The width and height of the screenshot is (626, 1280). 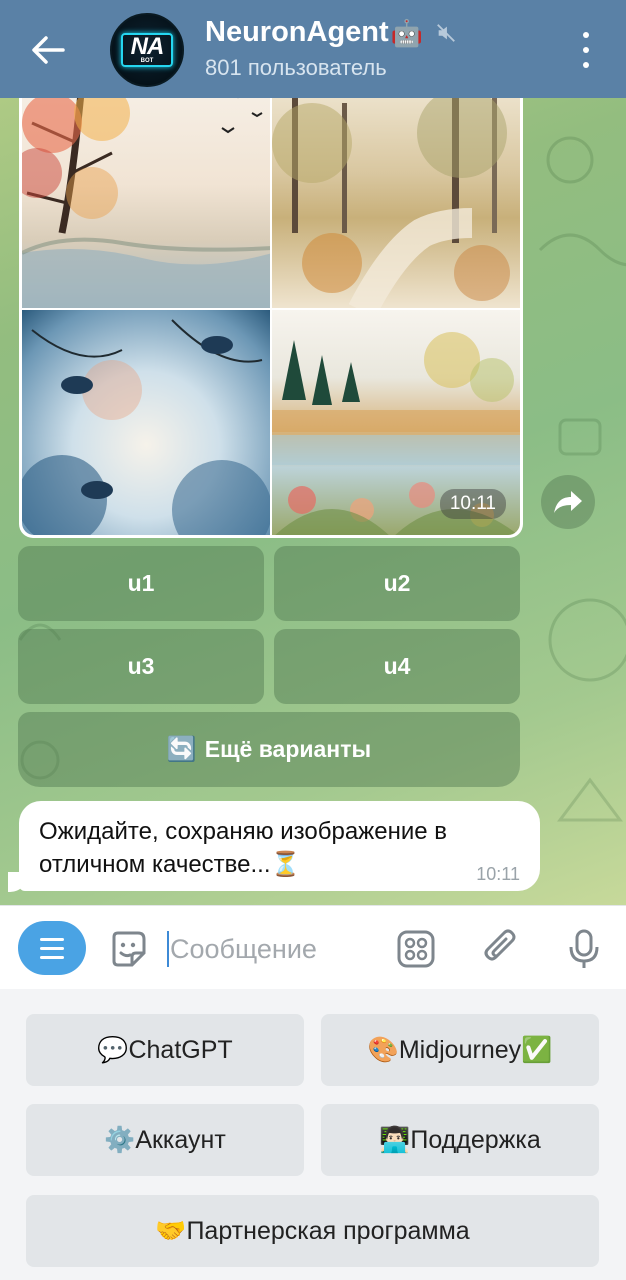 I want to click on image-timestamp: 10:11, so click(x=472, y=504).